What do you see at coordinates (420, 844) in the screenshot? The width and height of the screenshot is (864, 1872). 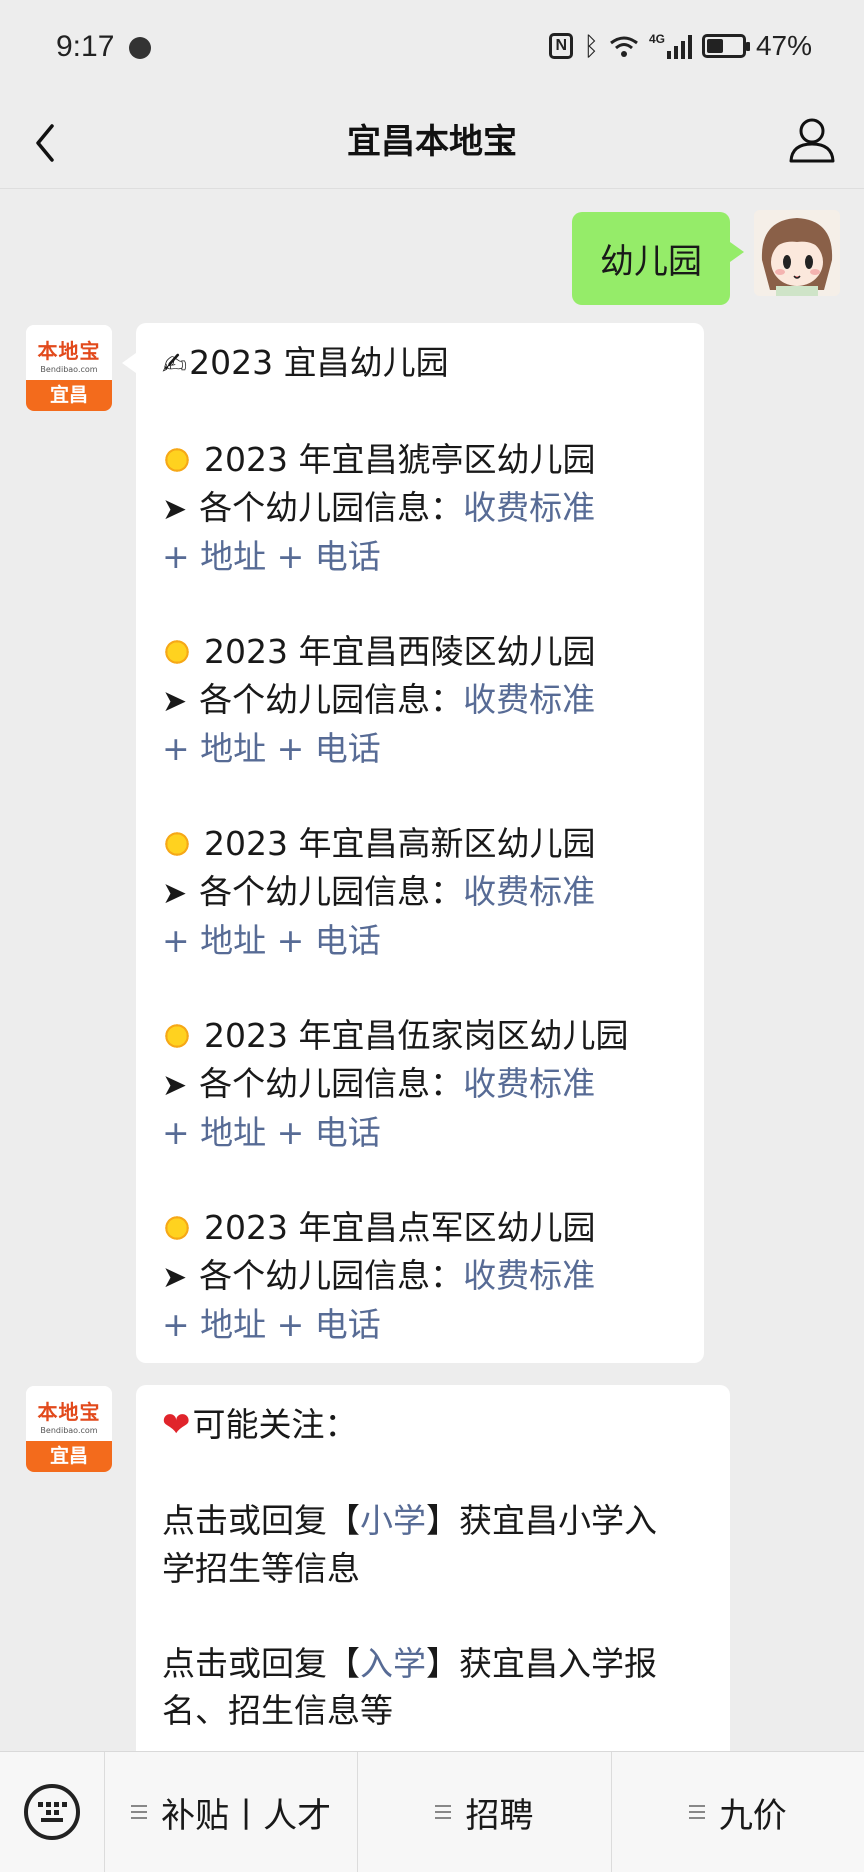 I see `district-heading: 2023 年宜昌高新区幼儿园` at bounding box center [420, 844].